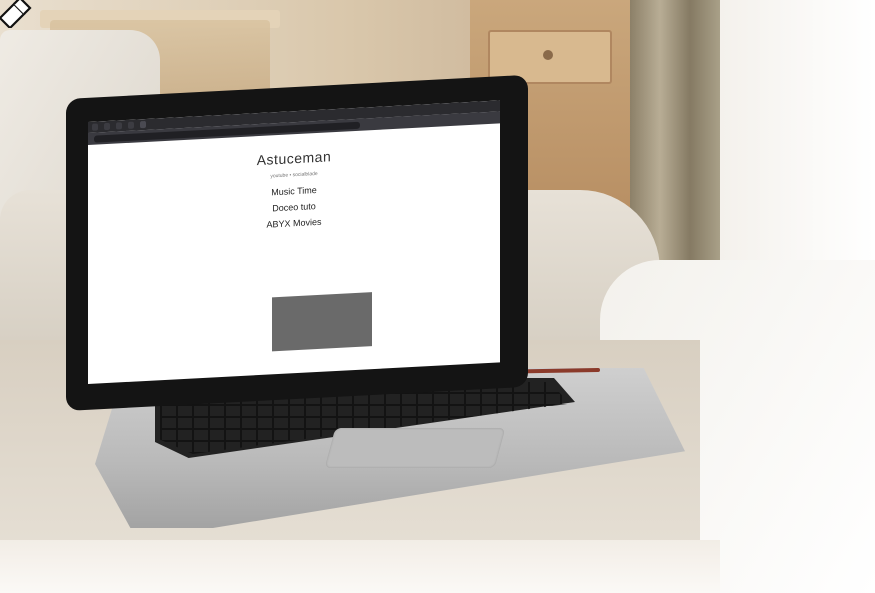 This screenshot has width=875, height=593. What do you see at coordinates (548, 55) in the screenshot?
I see `cabinet-knob` at bounding box center [548, 55].